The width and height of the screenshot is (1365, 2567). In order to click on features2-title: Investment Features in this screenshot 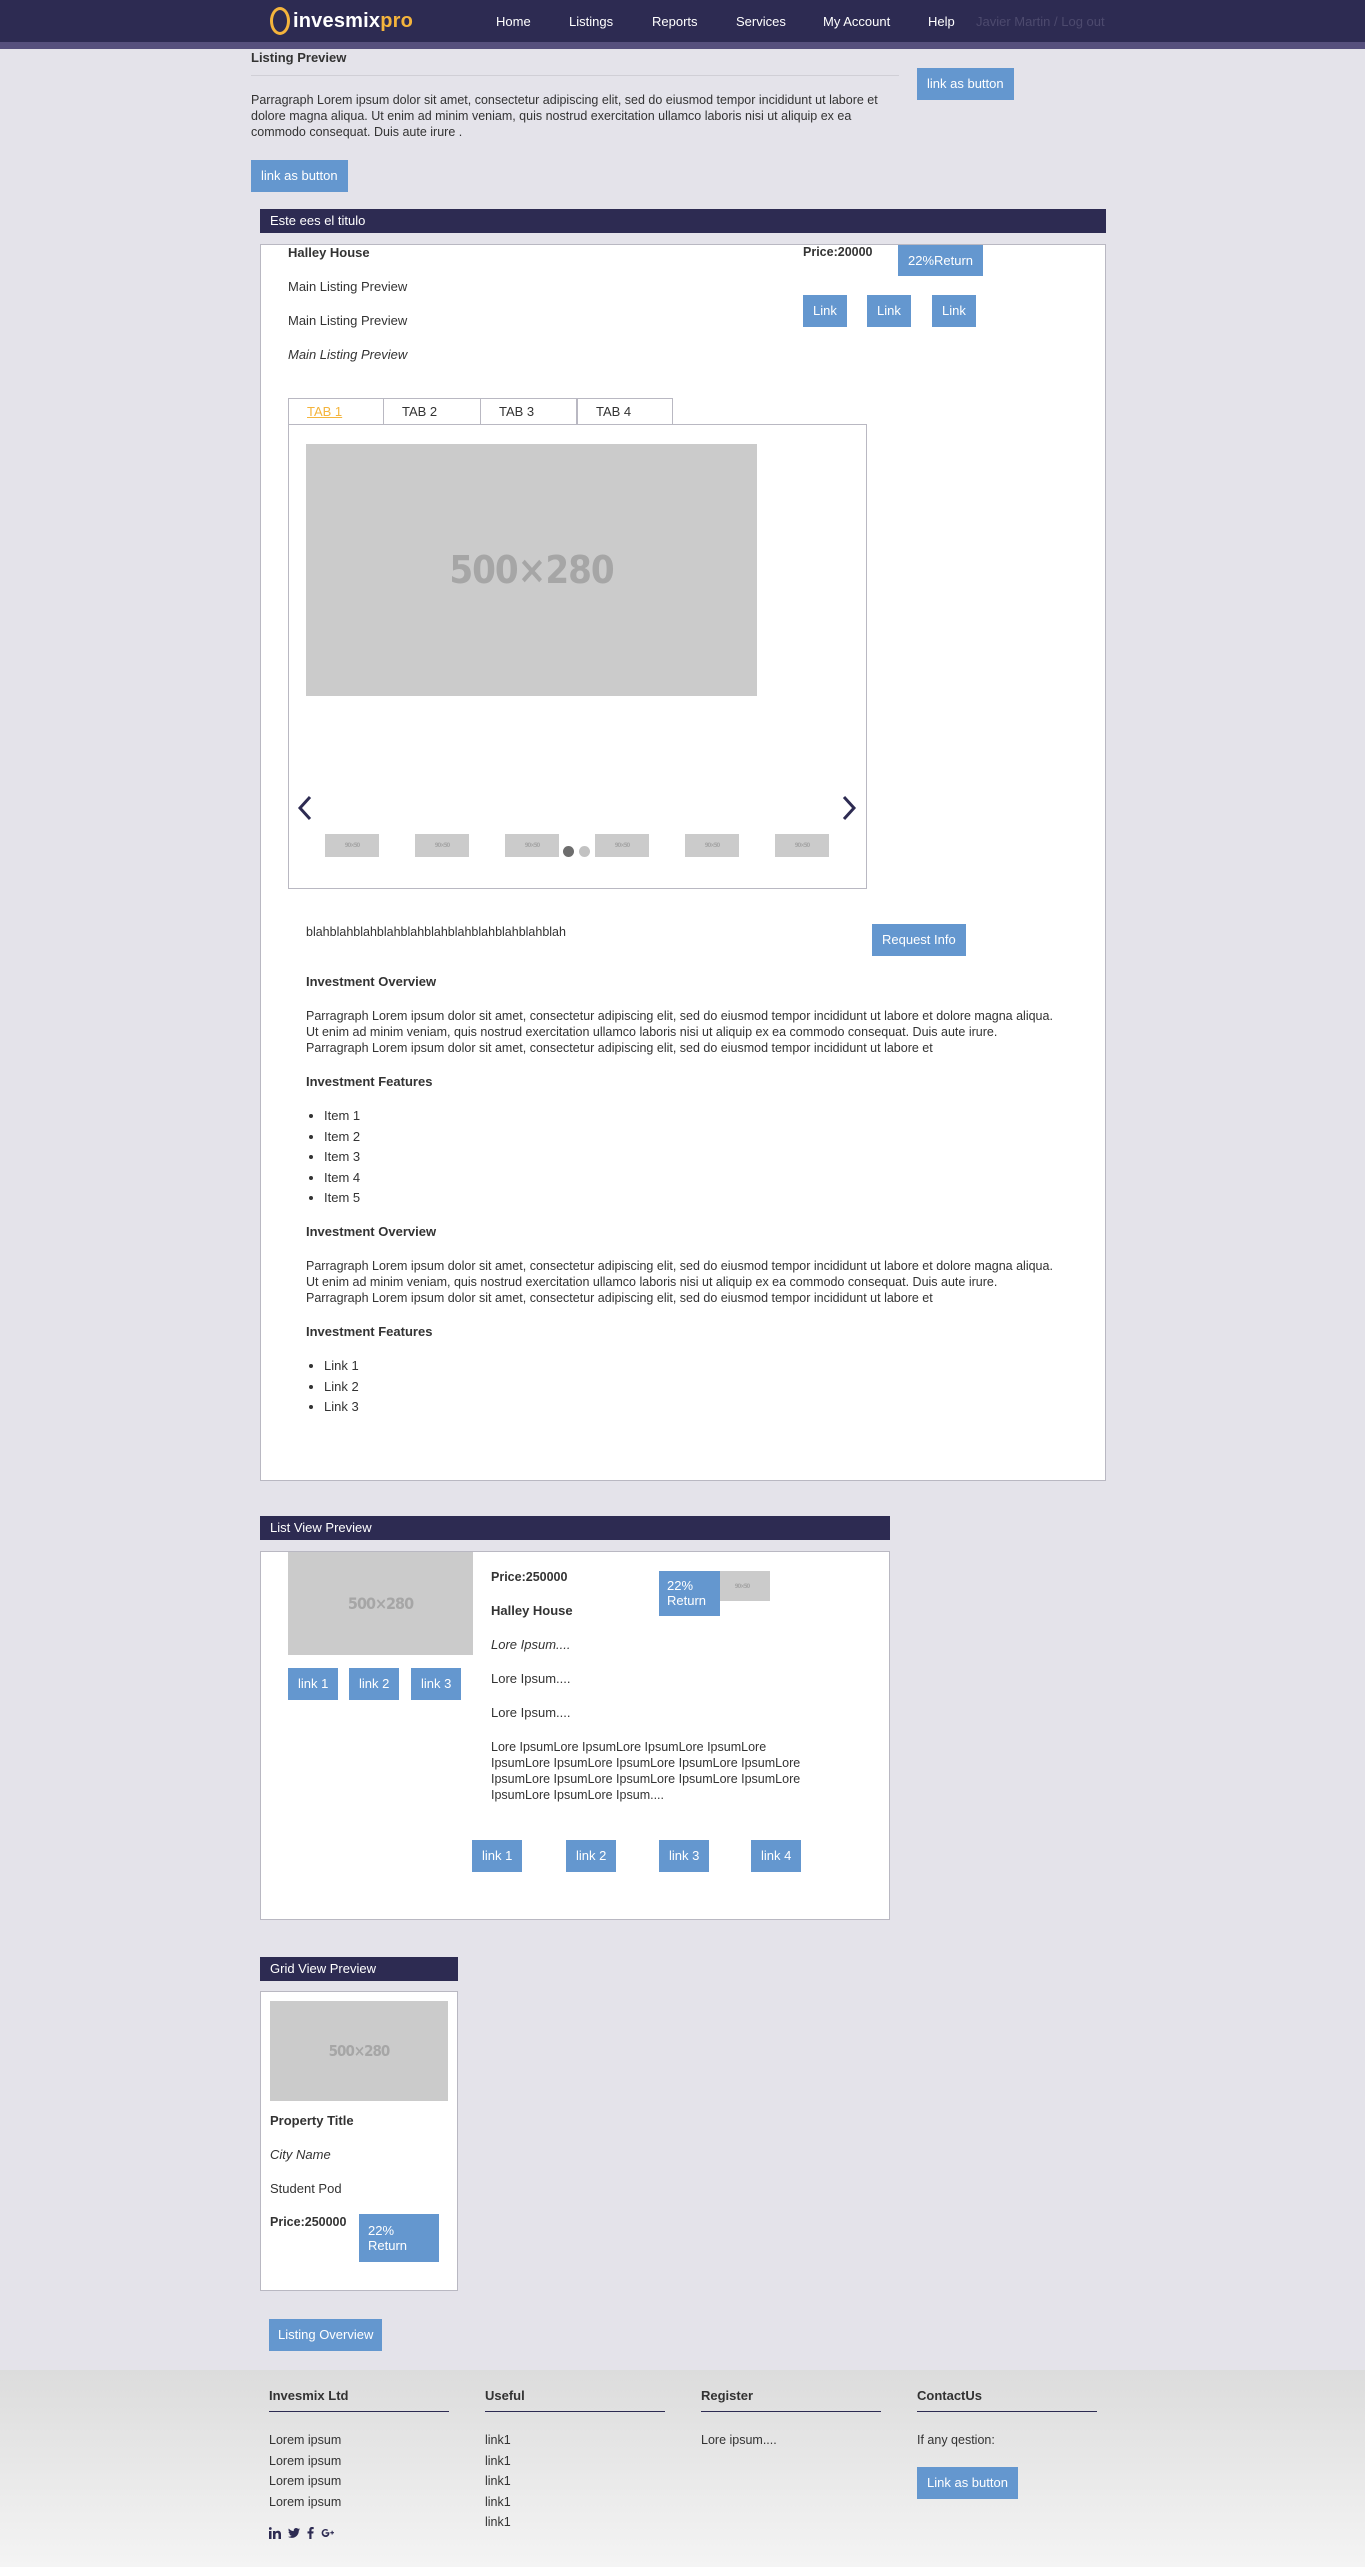, I will do `click(369, 1331)`.